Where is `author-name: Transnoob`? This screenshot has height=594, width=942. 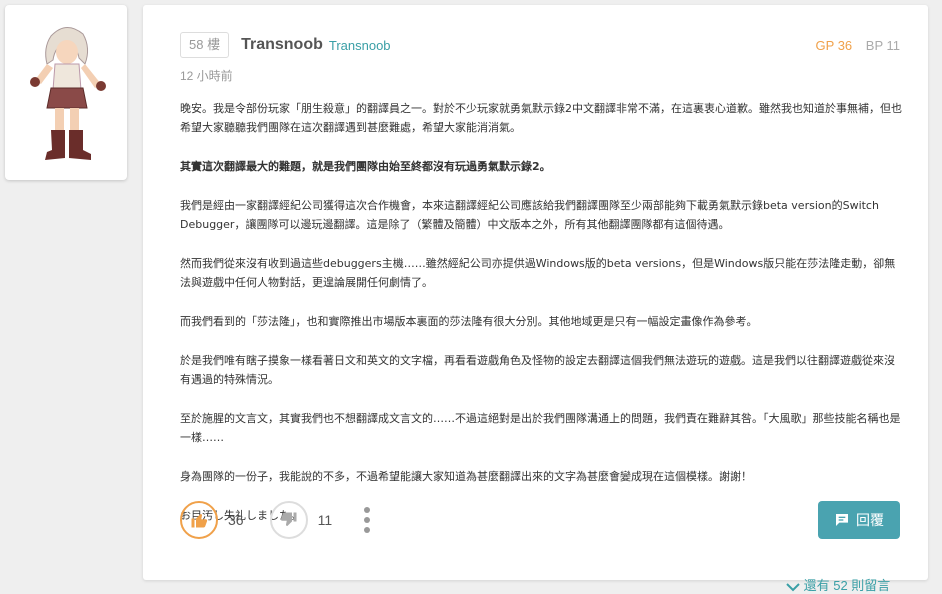
author-name: Transnoob is located at coordinates (282, 45).